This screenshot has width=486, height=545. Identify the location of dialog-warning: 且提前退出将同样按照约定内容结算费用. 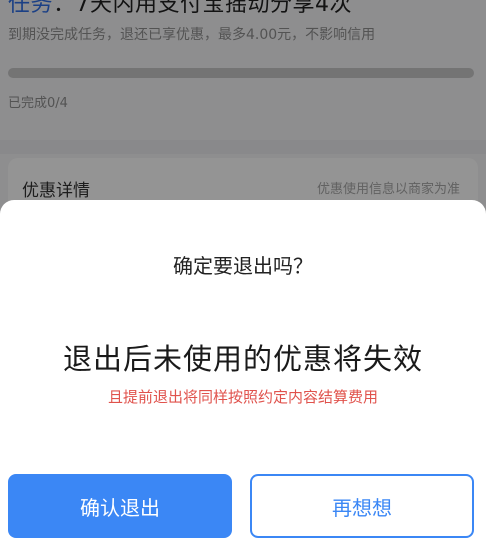
(242, 397).